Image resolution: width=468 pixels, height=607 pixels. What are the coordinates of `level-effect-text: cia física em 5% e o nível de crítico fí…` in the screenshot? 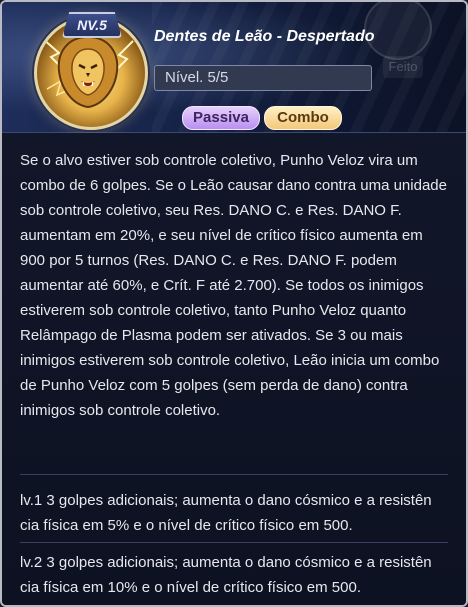 It's located at (186, 525).